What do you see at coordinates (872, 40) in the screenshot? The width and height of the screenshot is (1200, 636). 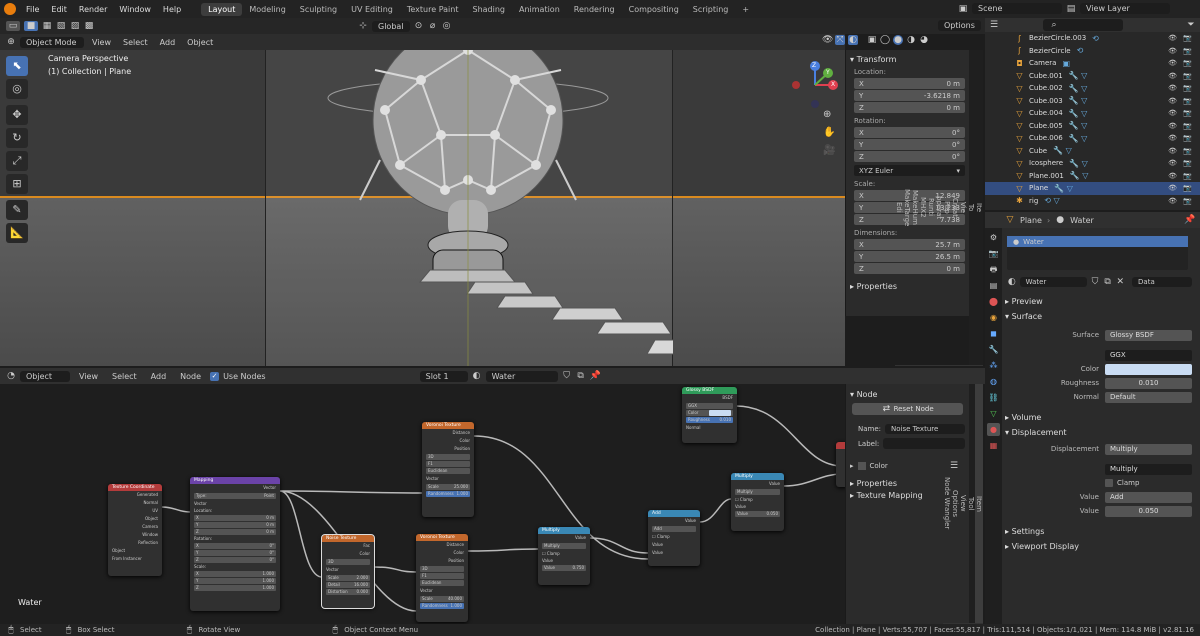 I see `xray-icon: ▣` at bounding box center [872, 40].